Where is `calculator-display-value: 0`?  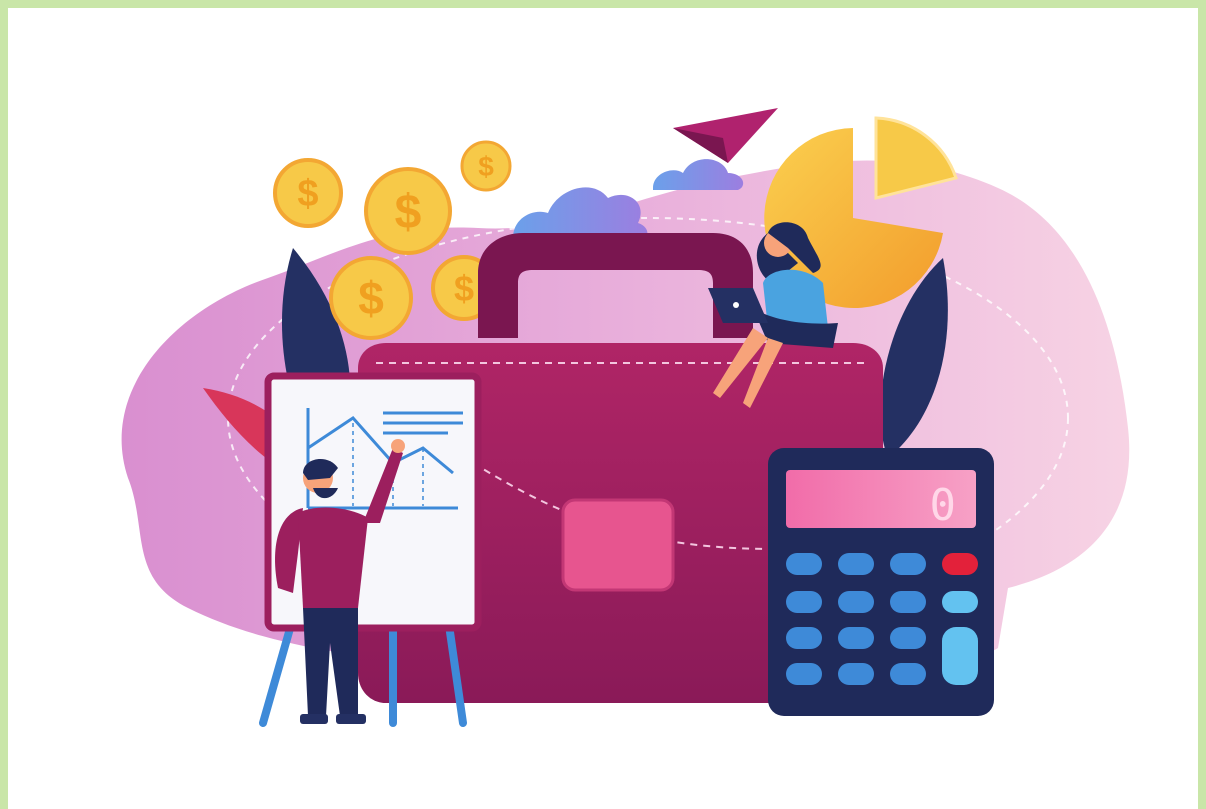 calculator-display-value: 0 is located at coordinates (943, 505).